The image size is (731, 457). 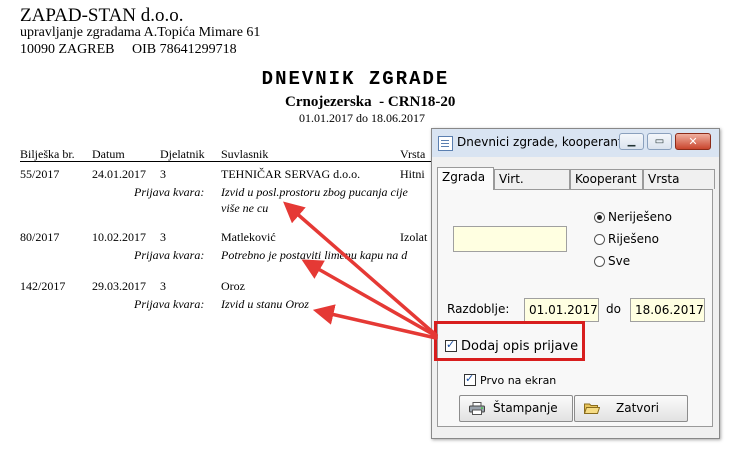 I want to click on header-divider, so click(x=226, y=161).